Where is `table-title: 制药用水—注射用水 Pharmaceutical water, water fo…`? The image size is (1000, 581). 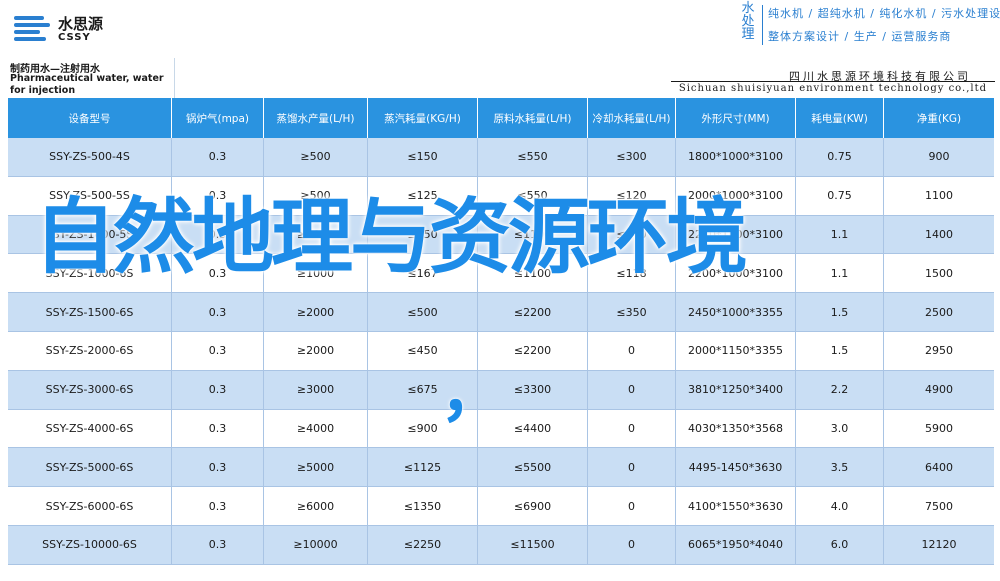
table-title: 制药用水—注射用水 Pharmaceutical water, water fo… is located at coordinates (90, 78).